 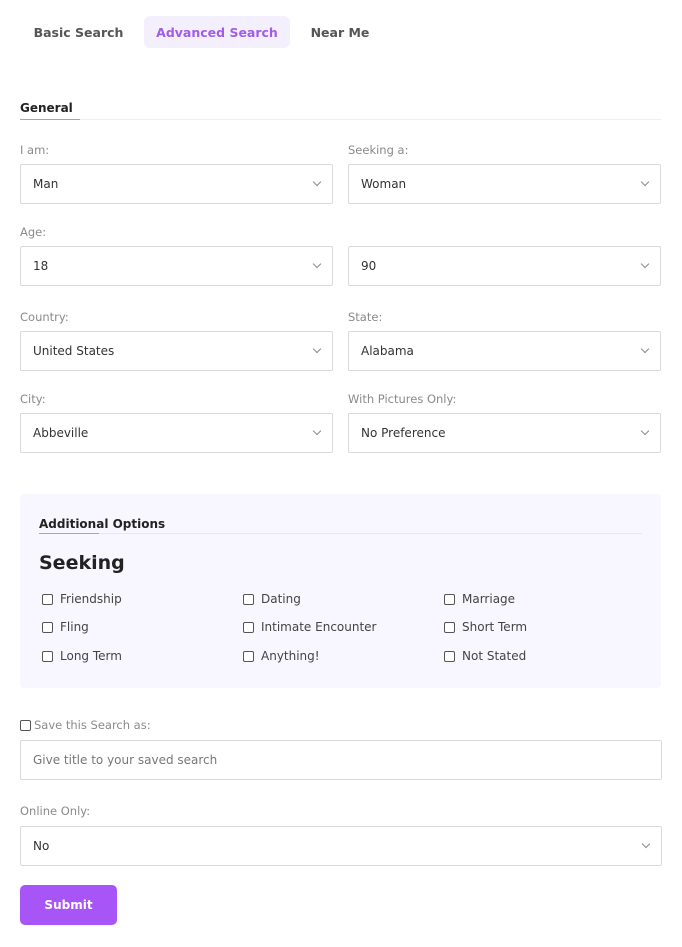 What do you see at coordinates (33, 399) in the screenshot?
I see `city-label: City:` at bounding box center [33, 399].